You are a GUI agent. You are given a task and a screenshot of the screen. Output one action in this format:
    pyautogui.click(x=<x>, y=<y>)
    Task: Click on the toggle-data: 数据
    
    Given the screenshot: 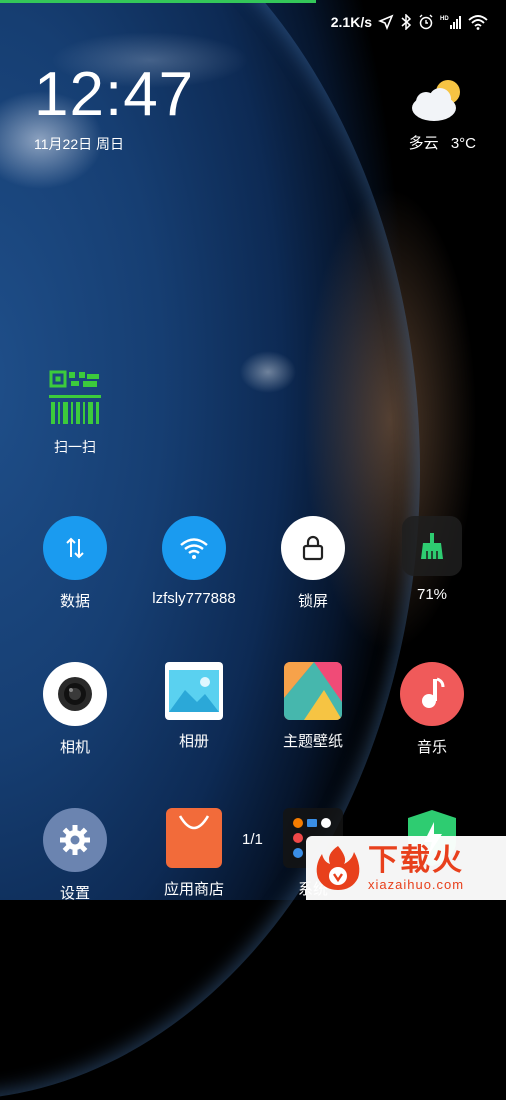 What is the action you would take?
    pyautogui.click(x=75, y=563)
    